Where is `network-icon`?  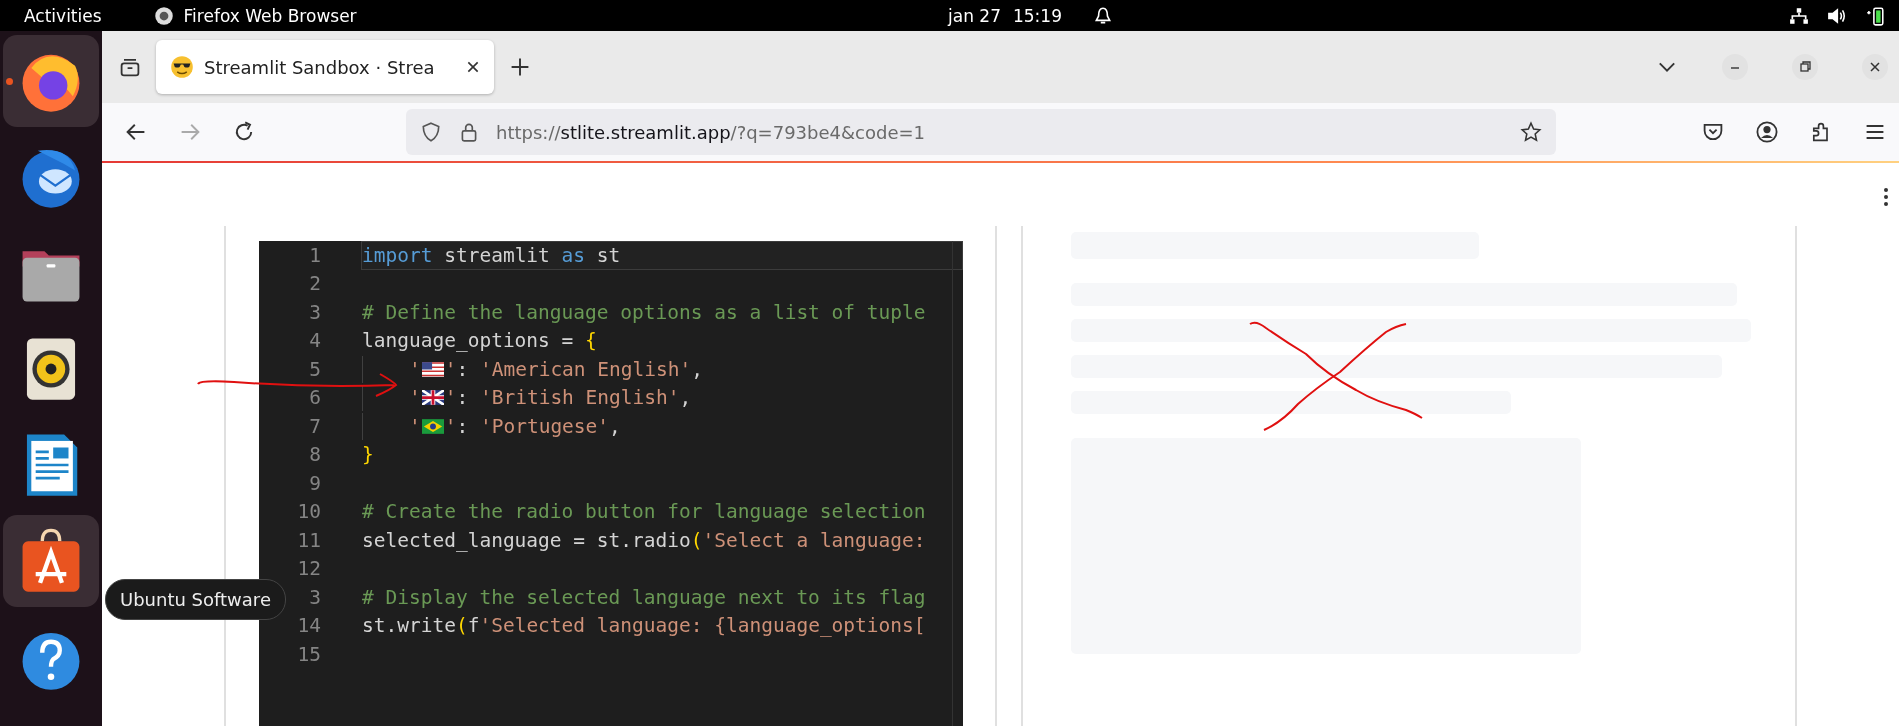
network-icon is located at coordinates (1799, 15).